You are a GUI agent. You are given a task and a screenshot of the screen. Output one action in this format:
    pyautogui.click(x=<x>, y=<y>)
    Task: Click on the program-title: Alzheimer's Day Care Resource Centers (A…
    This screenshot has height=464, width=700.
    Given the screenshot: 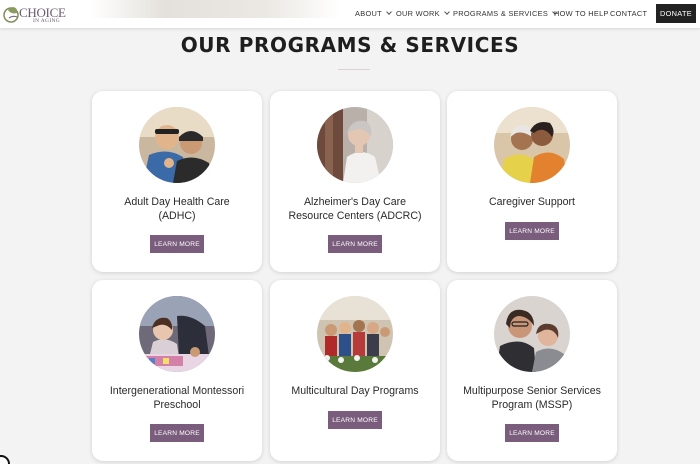 What is the action you would take?
    pyautogui.click(x=355, y=209)
    